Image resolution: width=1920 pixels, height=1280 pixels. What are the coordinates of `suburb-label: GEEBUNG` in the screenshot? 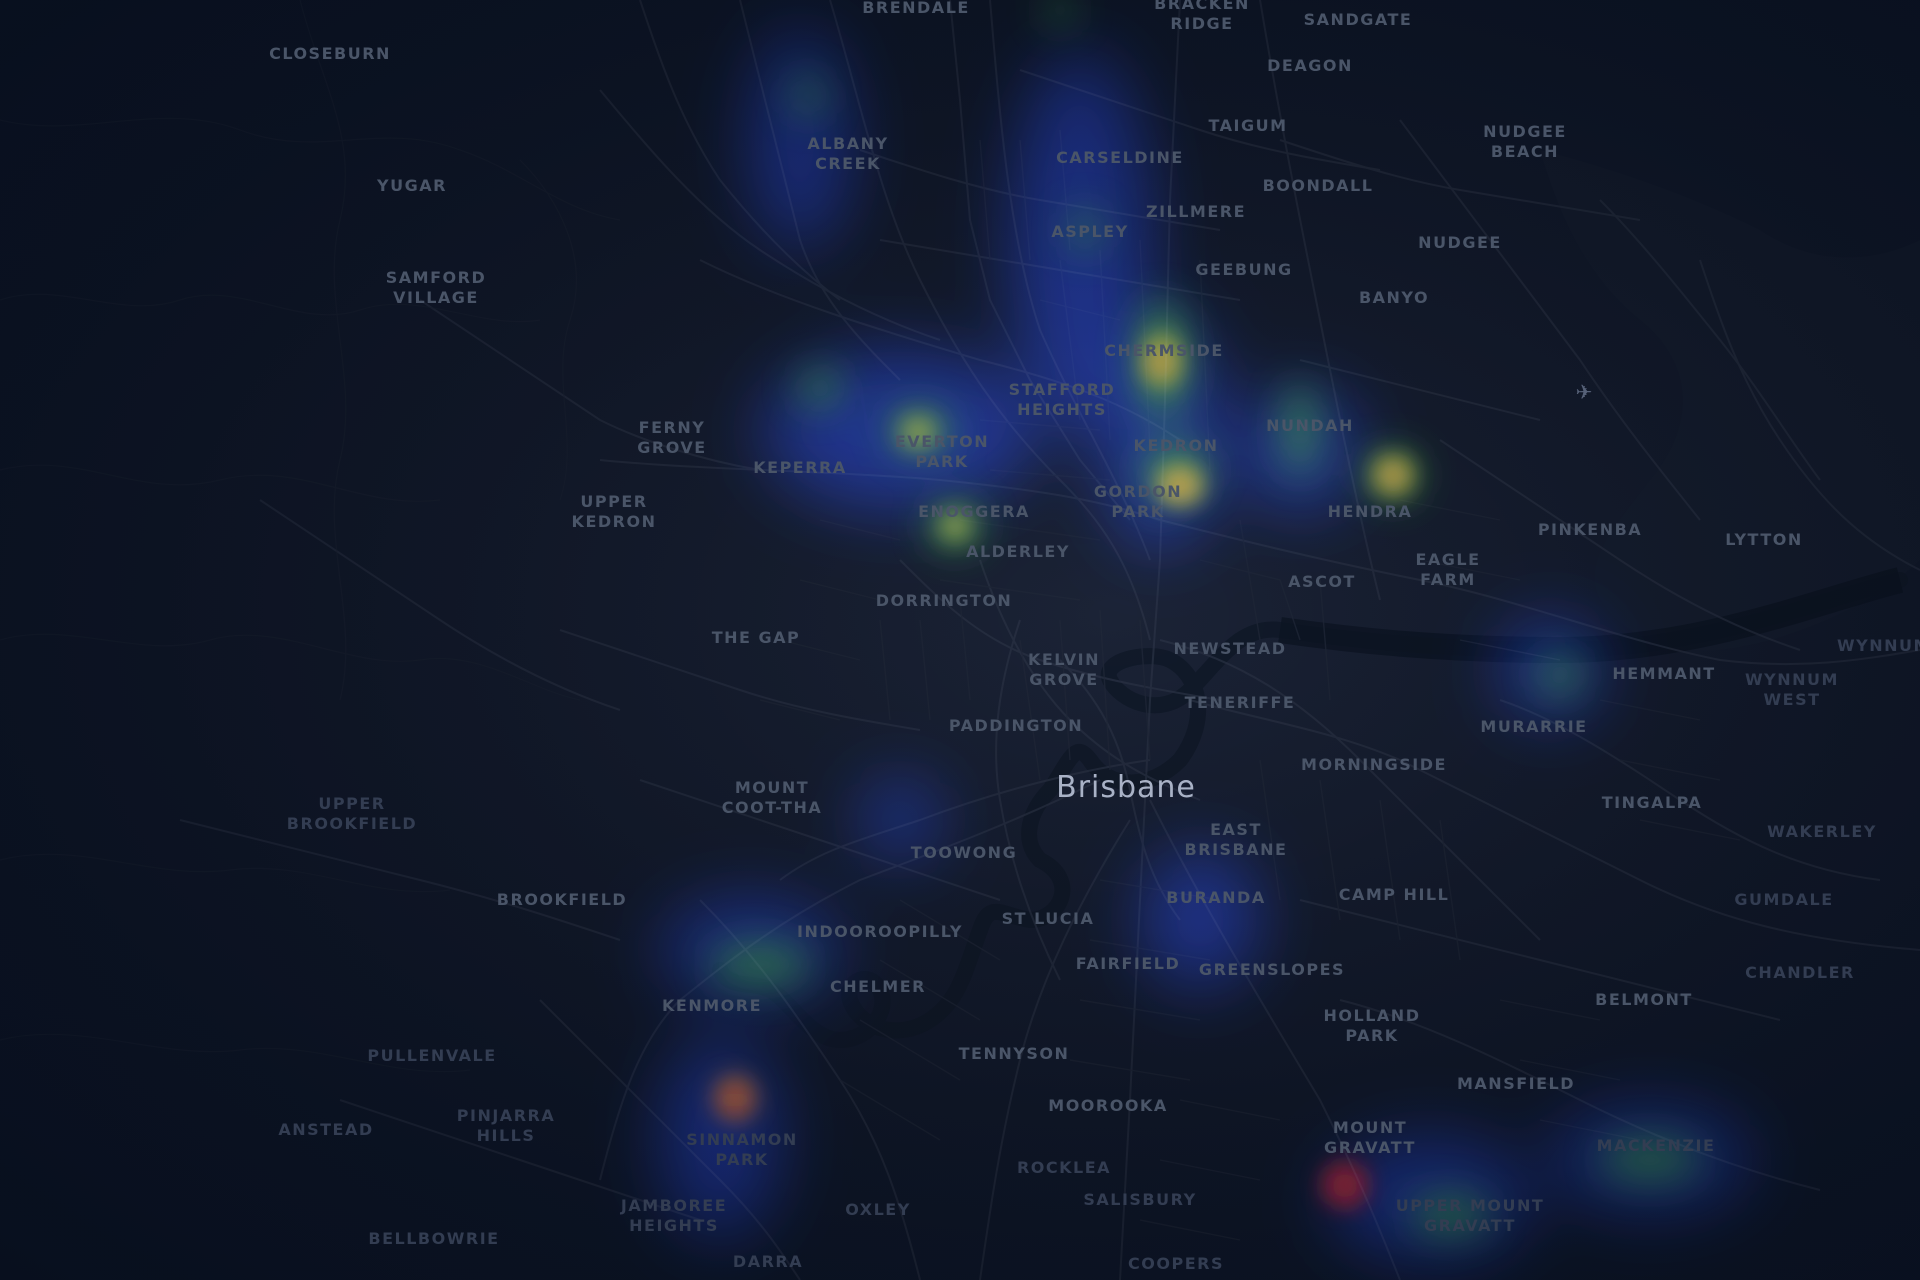 It's located at (1244, 269).